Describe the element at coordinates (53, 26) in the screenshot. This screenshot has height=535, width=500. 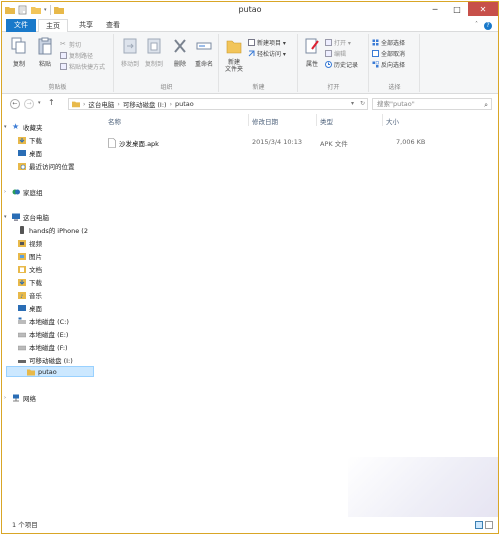
I see `tab-home: 主页` at that location.